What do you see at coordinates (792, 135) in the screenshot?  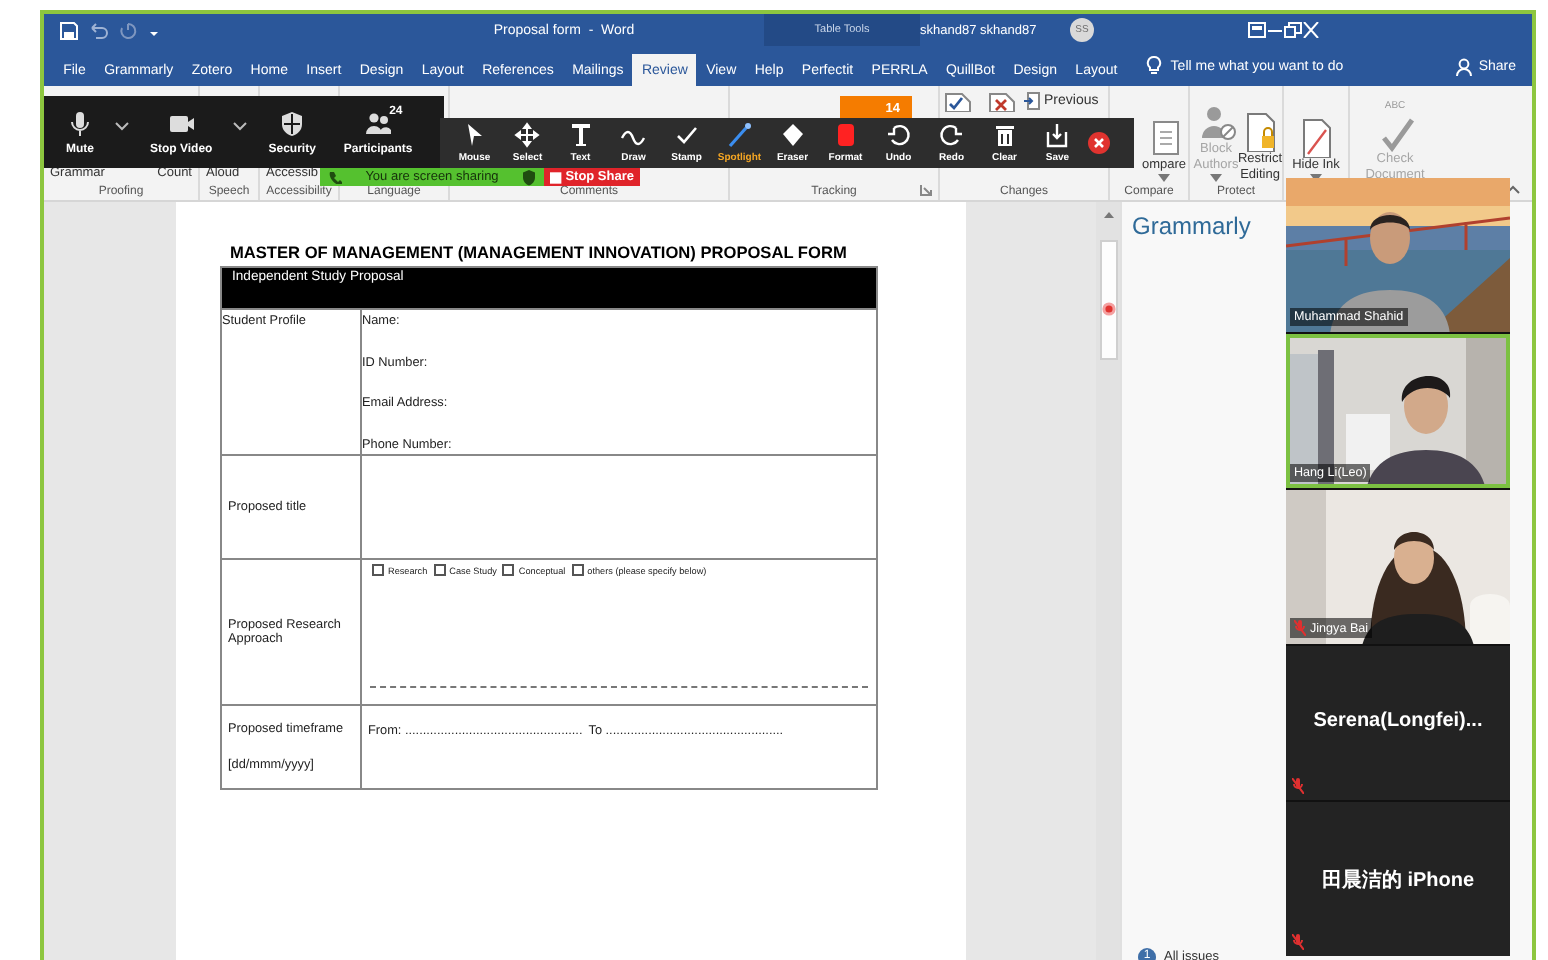 I see `eraser-icon` at bounding box center [792, 135].